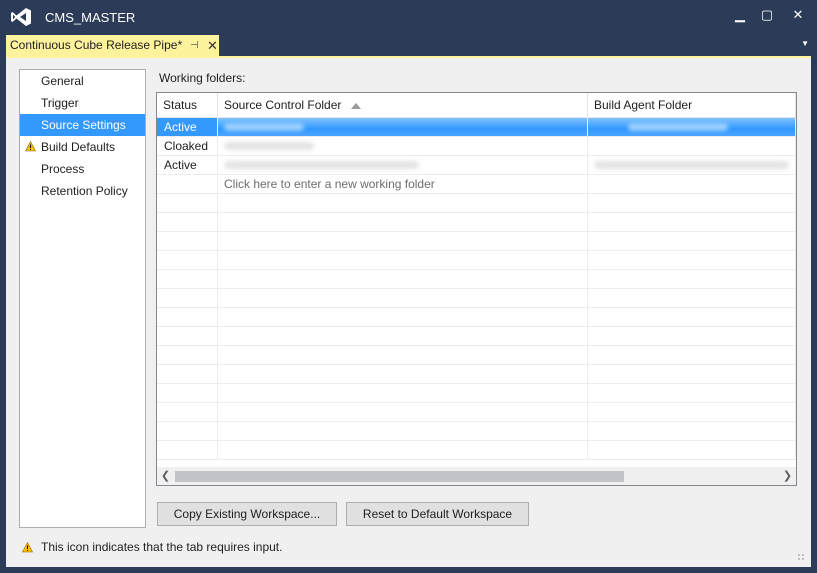  I want to click on app-title: CMS_MASTER, so click(90, 17).